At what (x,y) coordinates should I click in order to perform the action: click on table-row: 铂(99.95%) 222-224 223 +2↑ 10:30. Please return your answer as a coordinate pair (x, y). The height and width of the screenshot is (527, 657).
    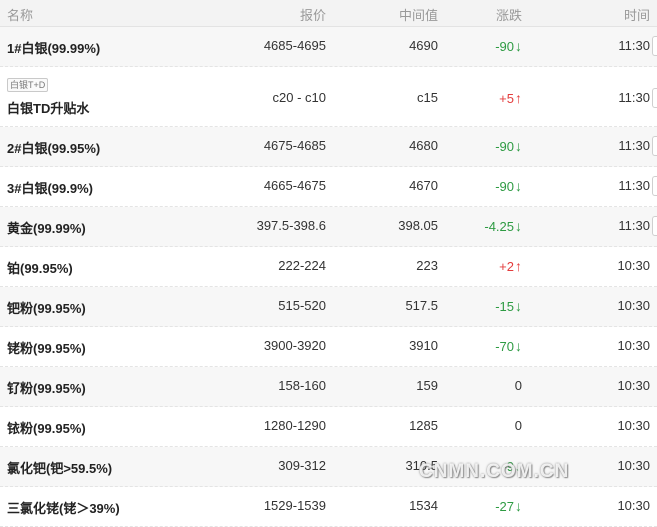
    Looking at the image, I should click on (328, 267).